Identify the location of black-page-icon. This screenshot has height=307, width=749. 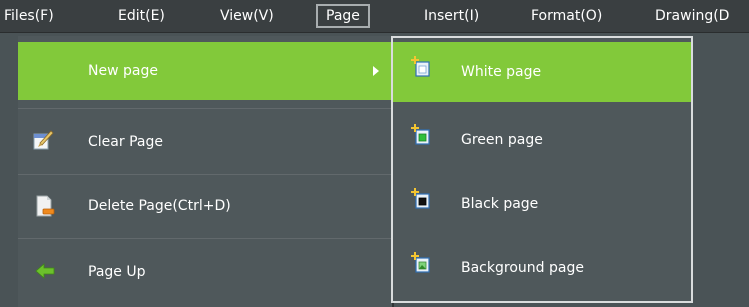
(420, 198).